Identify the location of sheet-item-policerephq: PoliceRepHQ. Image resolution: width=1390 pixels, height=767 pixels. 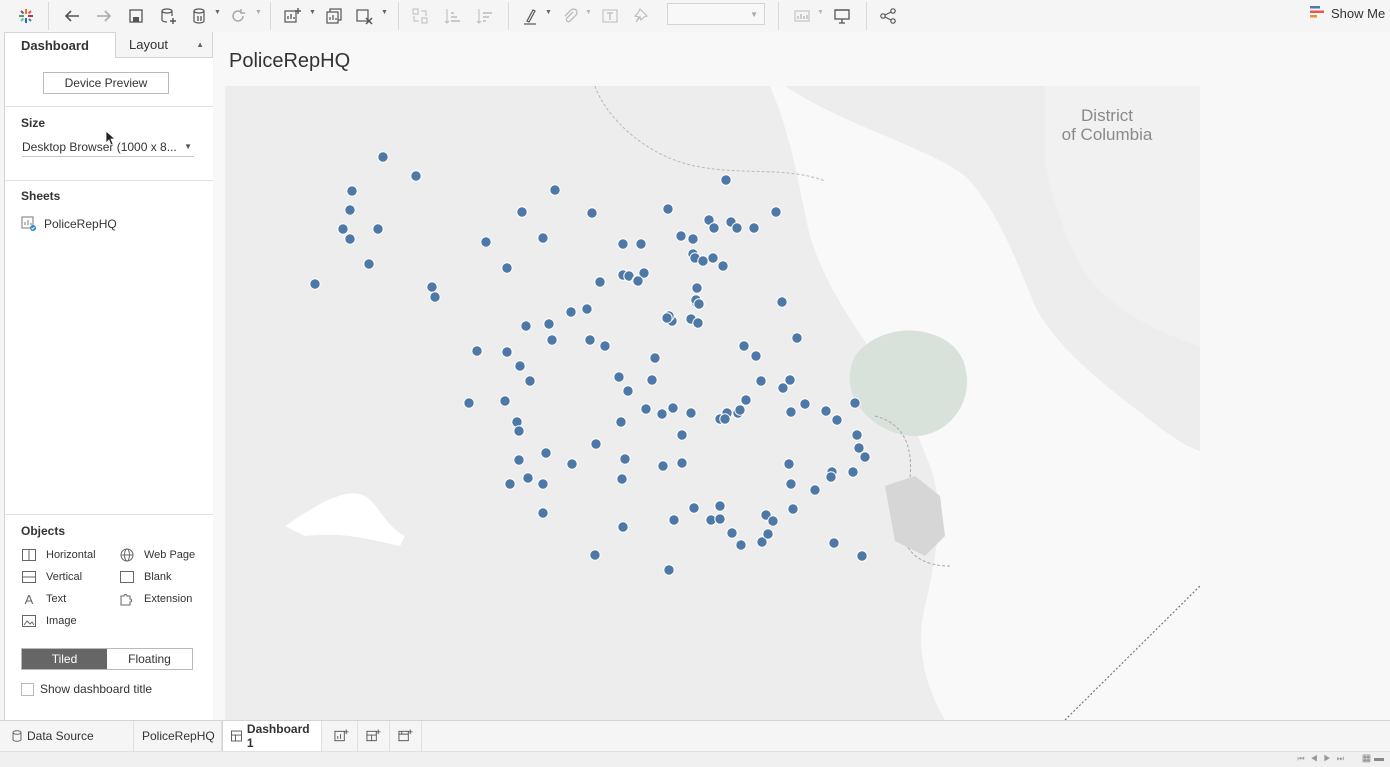
(69, 223).